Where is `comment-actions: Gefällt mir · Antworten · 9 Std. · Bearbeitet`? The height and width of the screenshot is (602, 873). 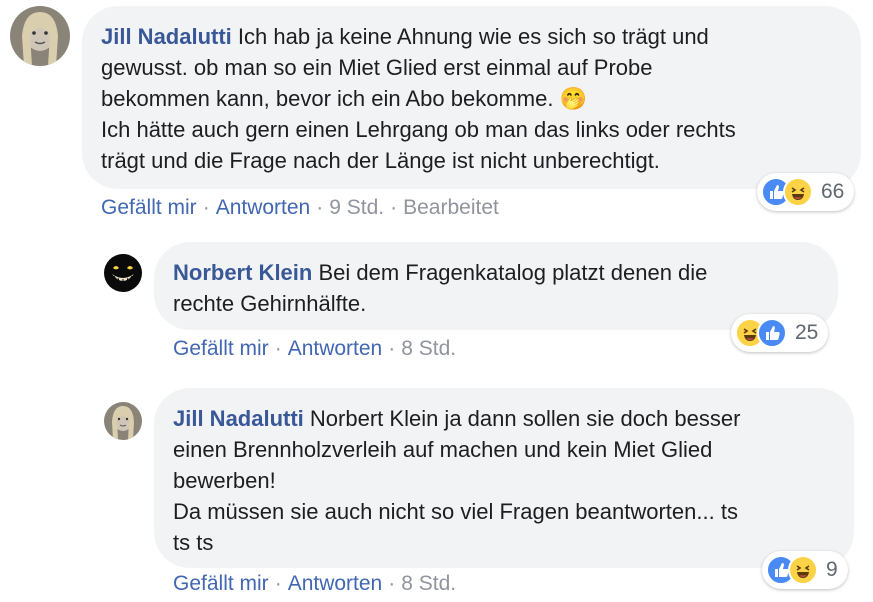 comment-actions: Gefällt mir · Antworten · 9 Std. · Bearbeitet is located at coordinates (300, 208).